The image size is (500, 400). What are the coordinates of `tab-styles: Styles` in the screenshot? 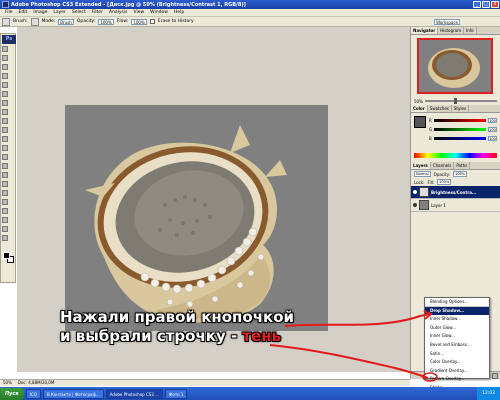 It's located at (461, 108).